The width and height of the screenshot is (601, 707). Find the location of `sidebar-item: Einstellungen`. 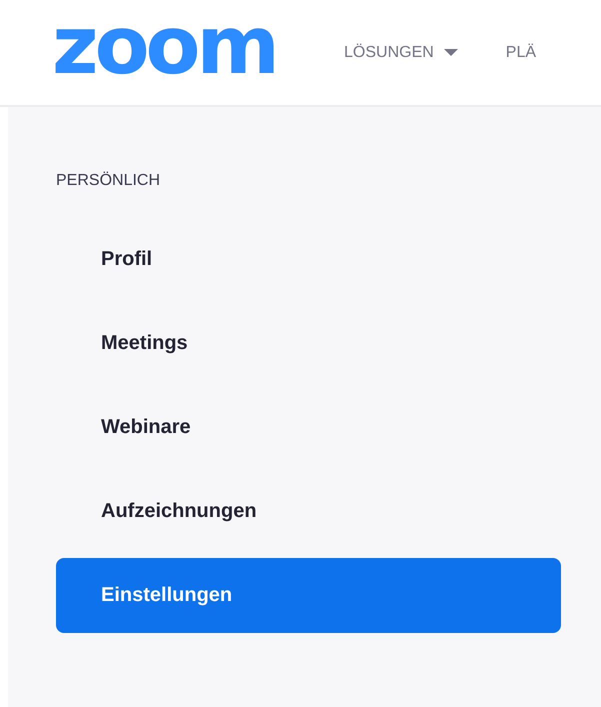

sidebar-item: Einstellungen is located at coordinates (308, 595).